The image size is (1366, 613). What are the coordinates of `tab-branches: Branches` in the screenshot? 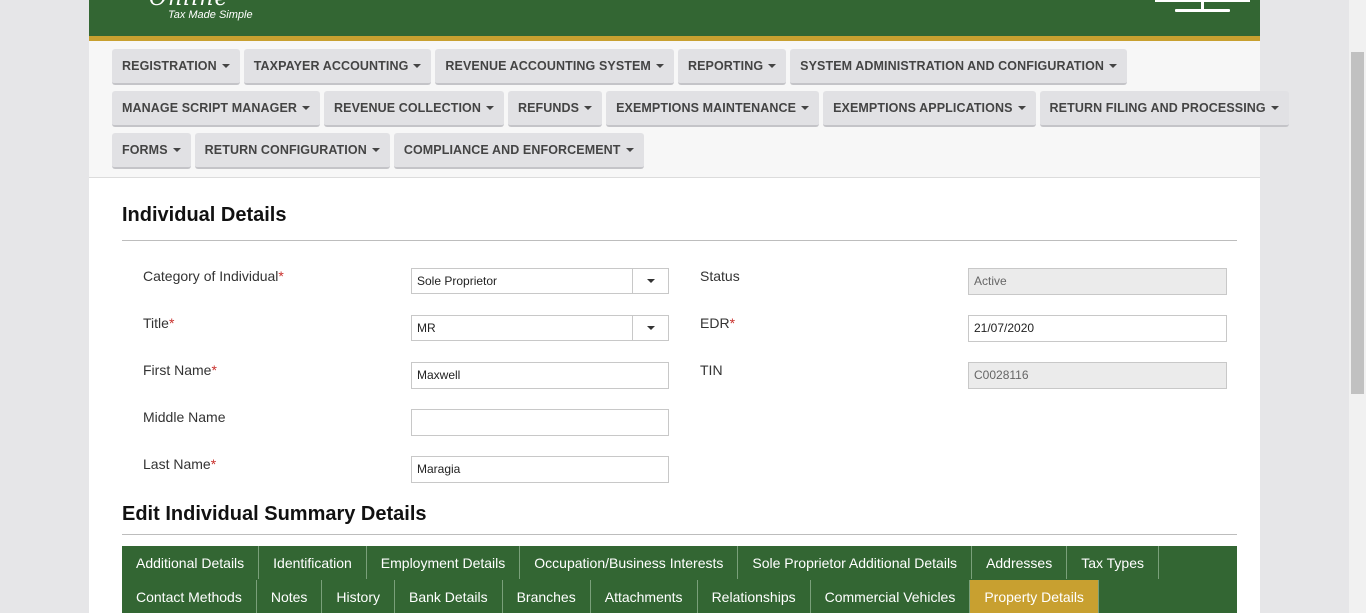 It's located at (547, 596).